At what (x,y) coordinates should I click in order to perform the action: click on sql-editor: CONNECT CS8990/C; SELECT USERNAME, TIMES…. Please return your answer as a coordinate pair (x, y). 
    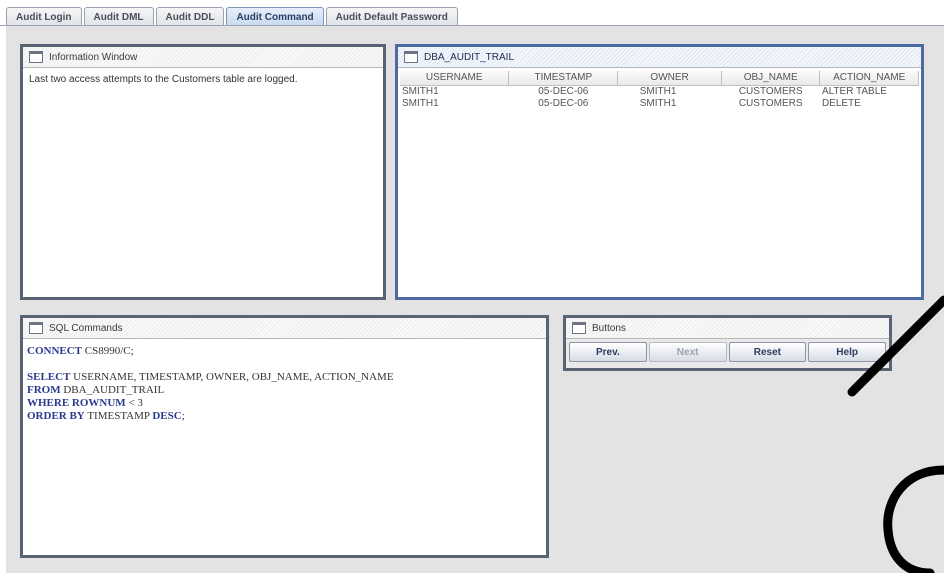
    Looking at the image, I should click on (284, 384).